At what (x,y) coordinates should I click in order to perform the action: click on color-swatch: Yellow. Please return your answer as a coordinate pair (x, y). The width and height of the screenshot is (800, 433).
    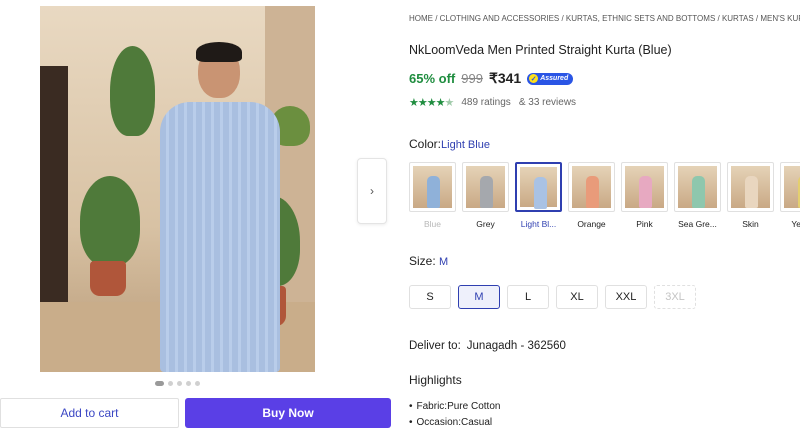
    Looking at the image, I should click on (790, 195).